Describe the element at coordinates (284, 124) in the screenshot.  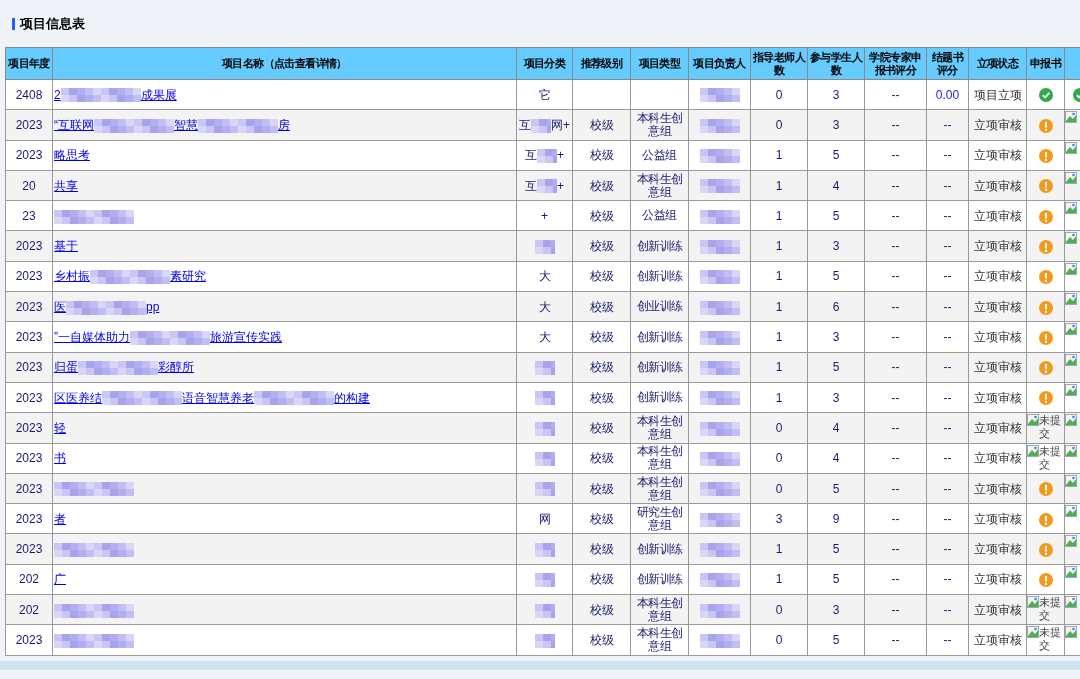
I see `project-link: 房` at that location.